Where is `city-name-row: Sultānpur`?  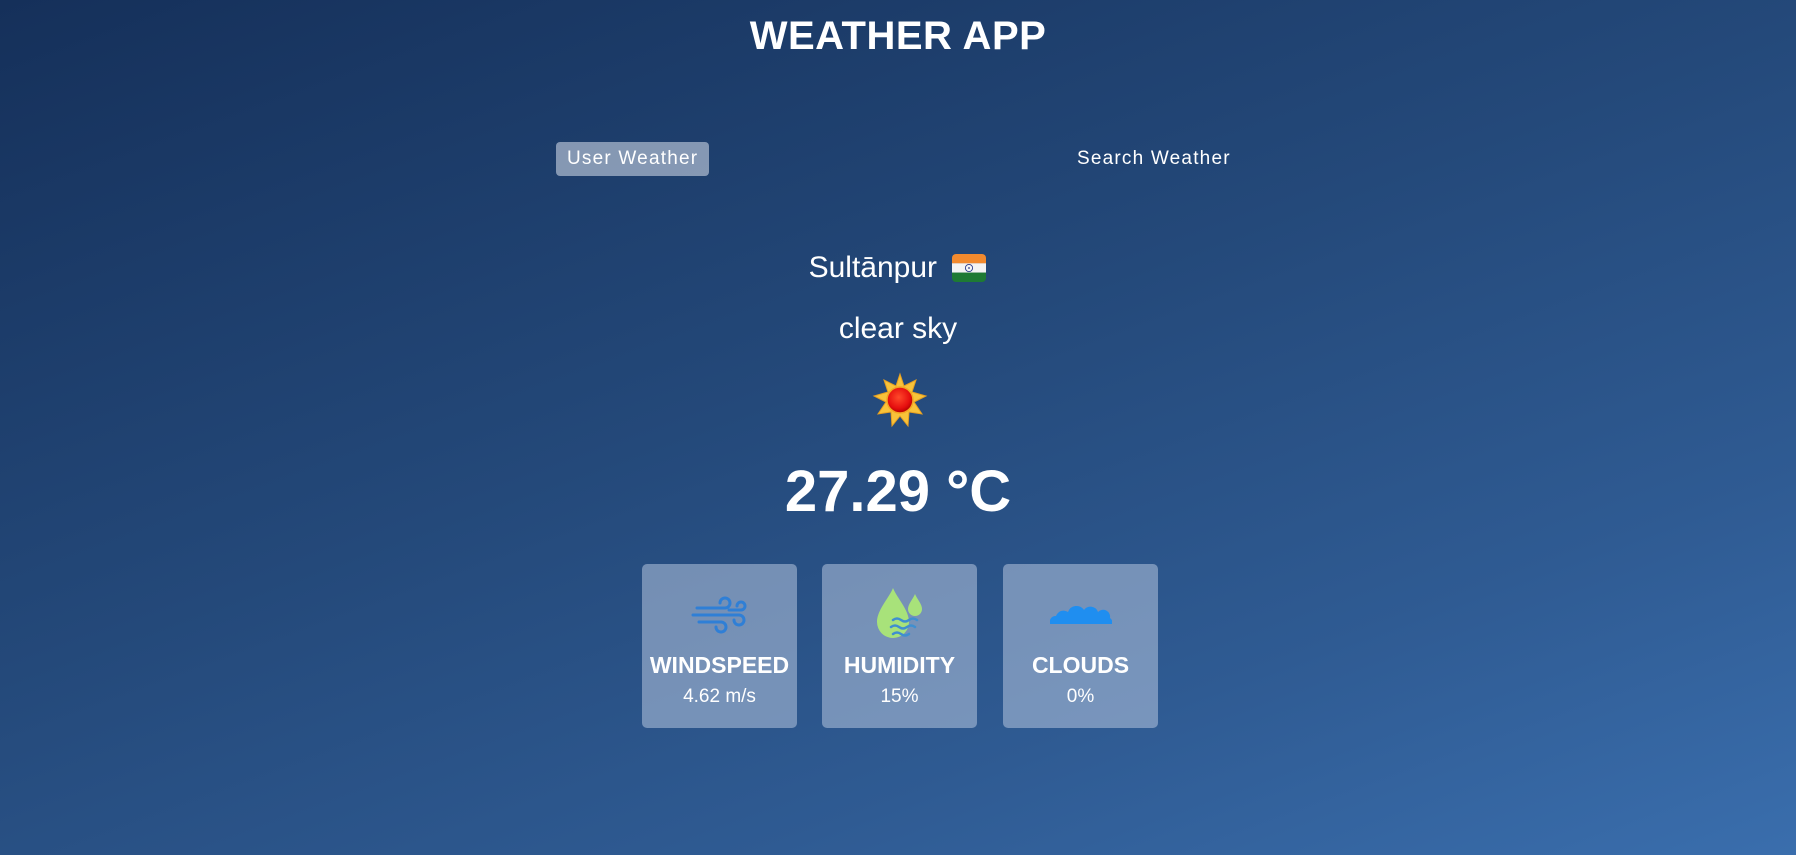 city-name-row: Sultānpur is located at coordinates (898, 273).